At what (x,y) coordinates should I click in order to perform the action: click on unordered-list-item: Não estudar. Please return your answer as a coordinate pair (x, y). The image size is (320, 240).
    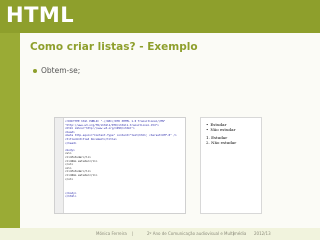
    Looking at the image, I should click on (232, 129).